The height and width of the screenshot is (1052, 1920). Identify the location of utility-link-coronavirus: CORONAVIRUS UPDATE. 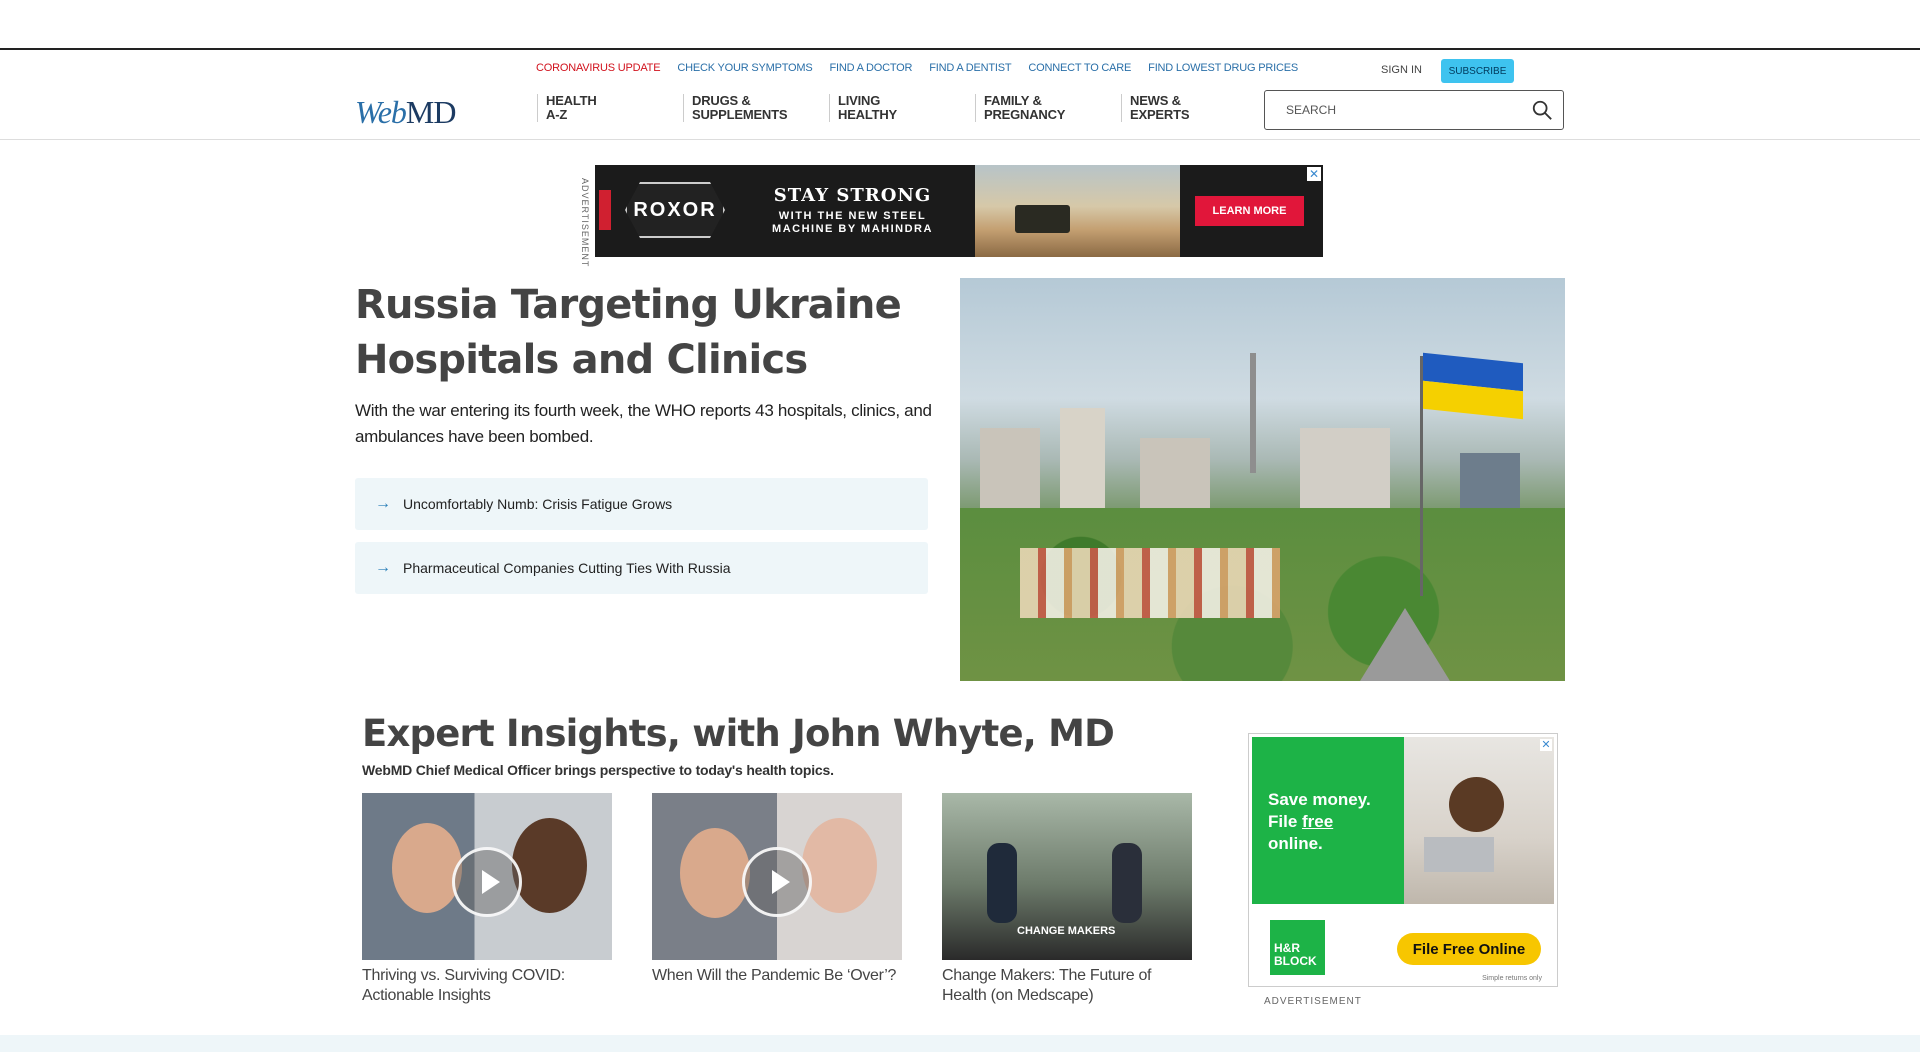
(598, 68).